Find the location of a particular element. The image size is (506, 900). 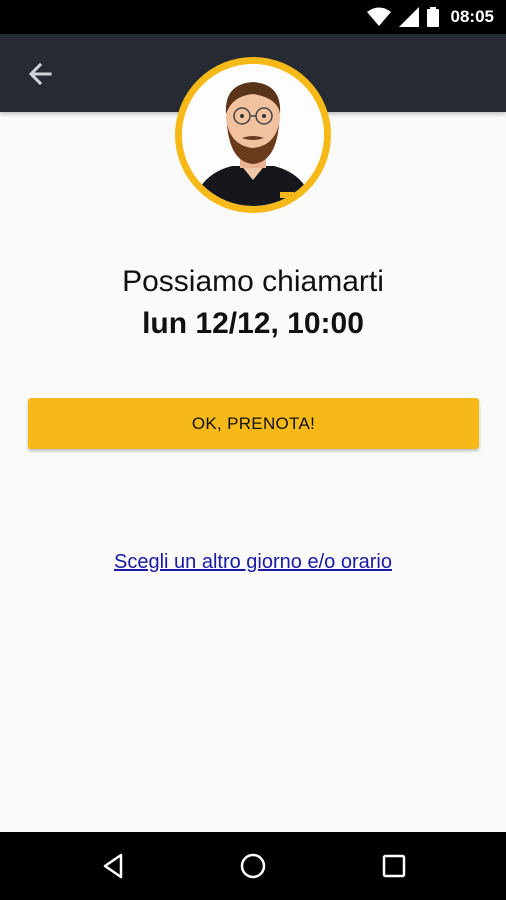

home-circle-icon is located at coordinates (253, 866).